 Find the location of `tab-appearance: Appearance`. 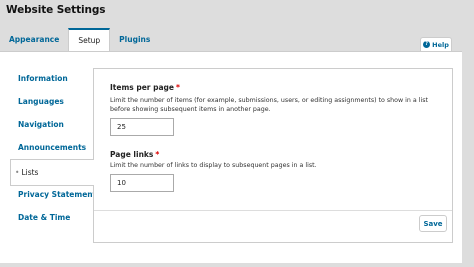

tab-appearance: Appearance is located at coordinates (34, 39).